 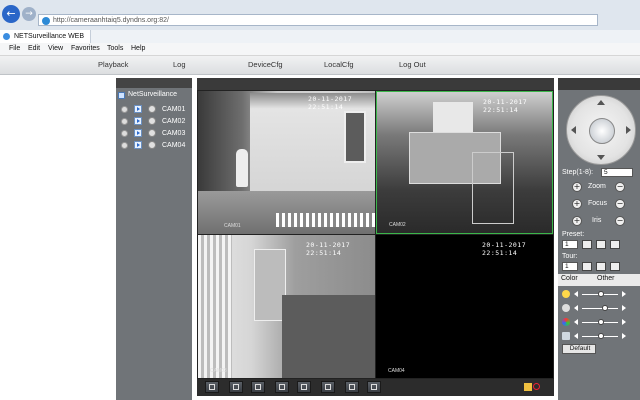 What do you see at coordinates (620, 204) in the screenshot?
I see `focus-out-icon: −` at bounding box center [620, 204].